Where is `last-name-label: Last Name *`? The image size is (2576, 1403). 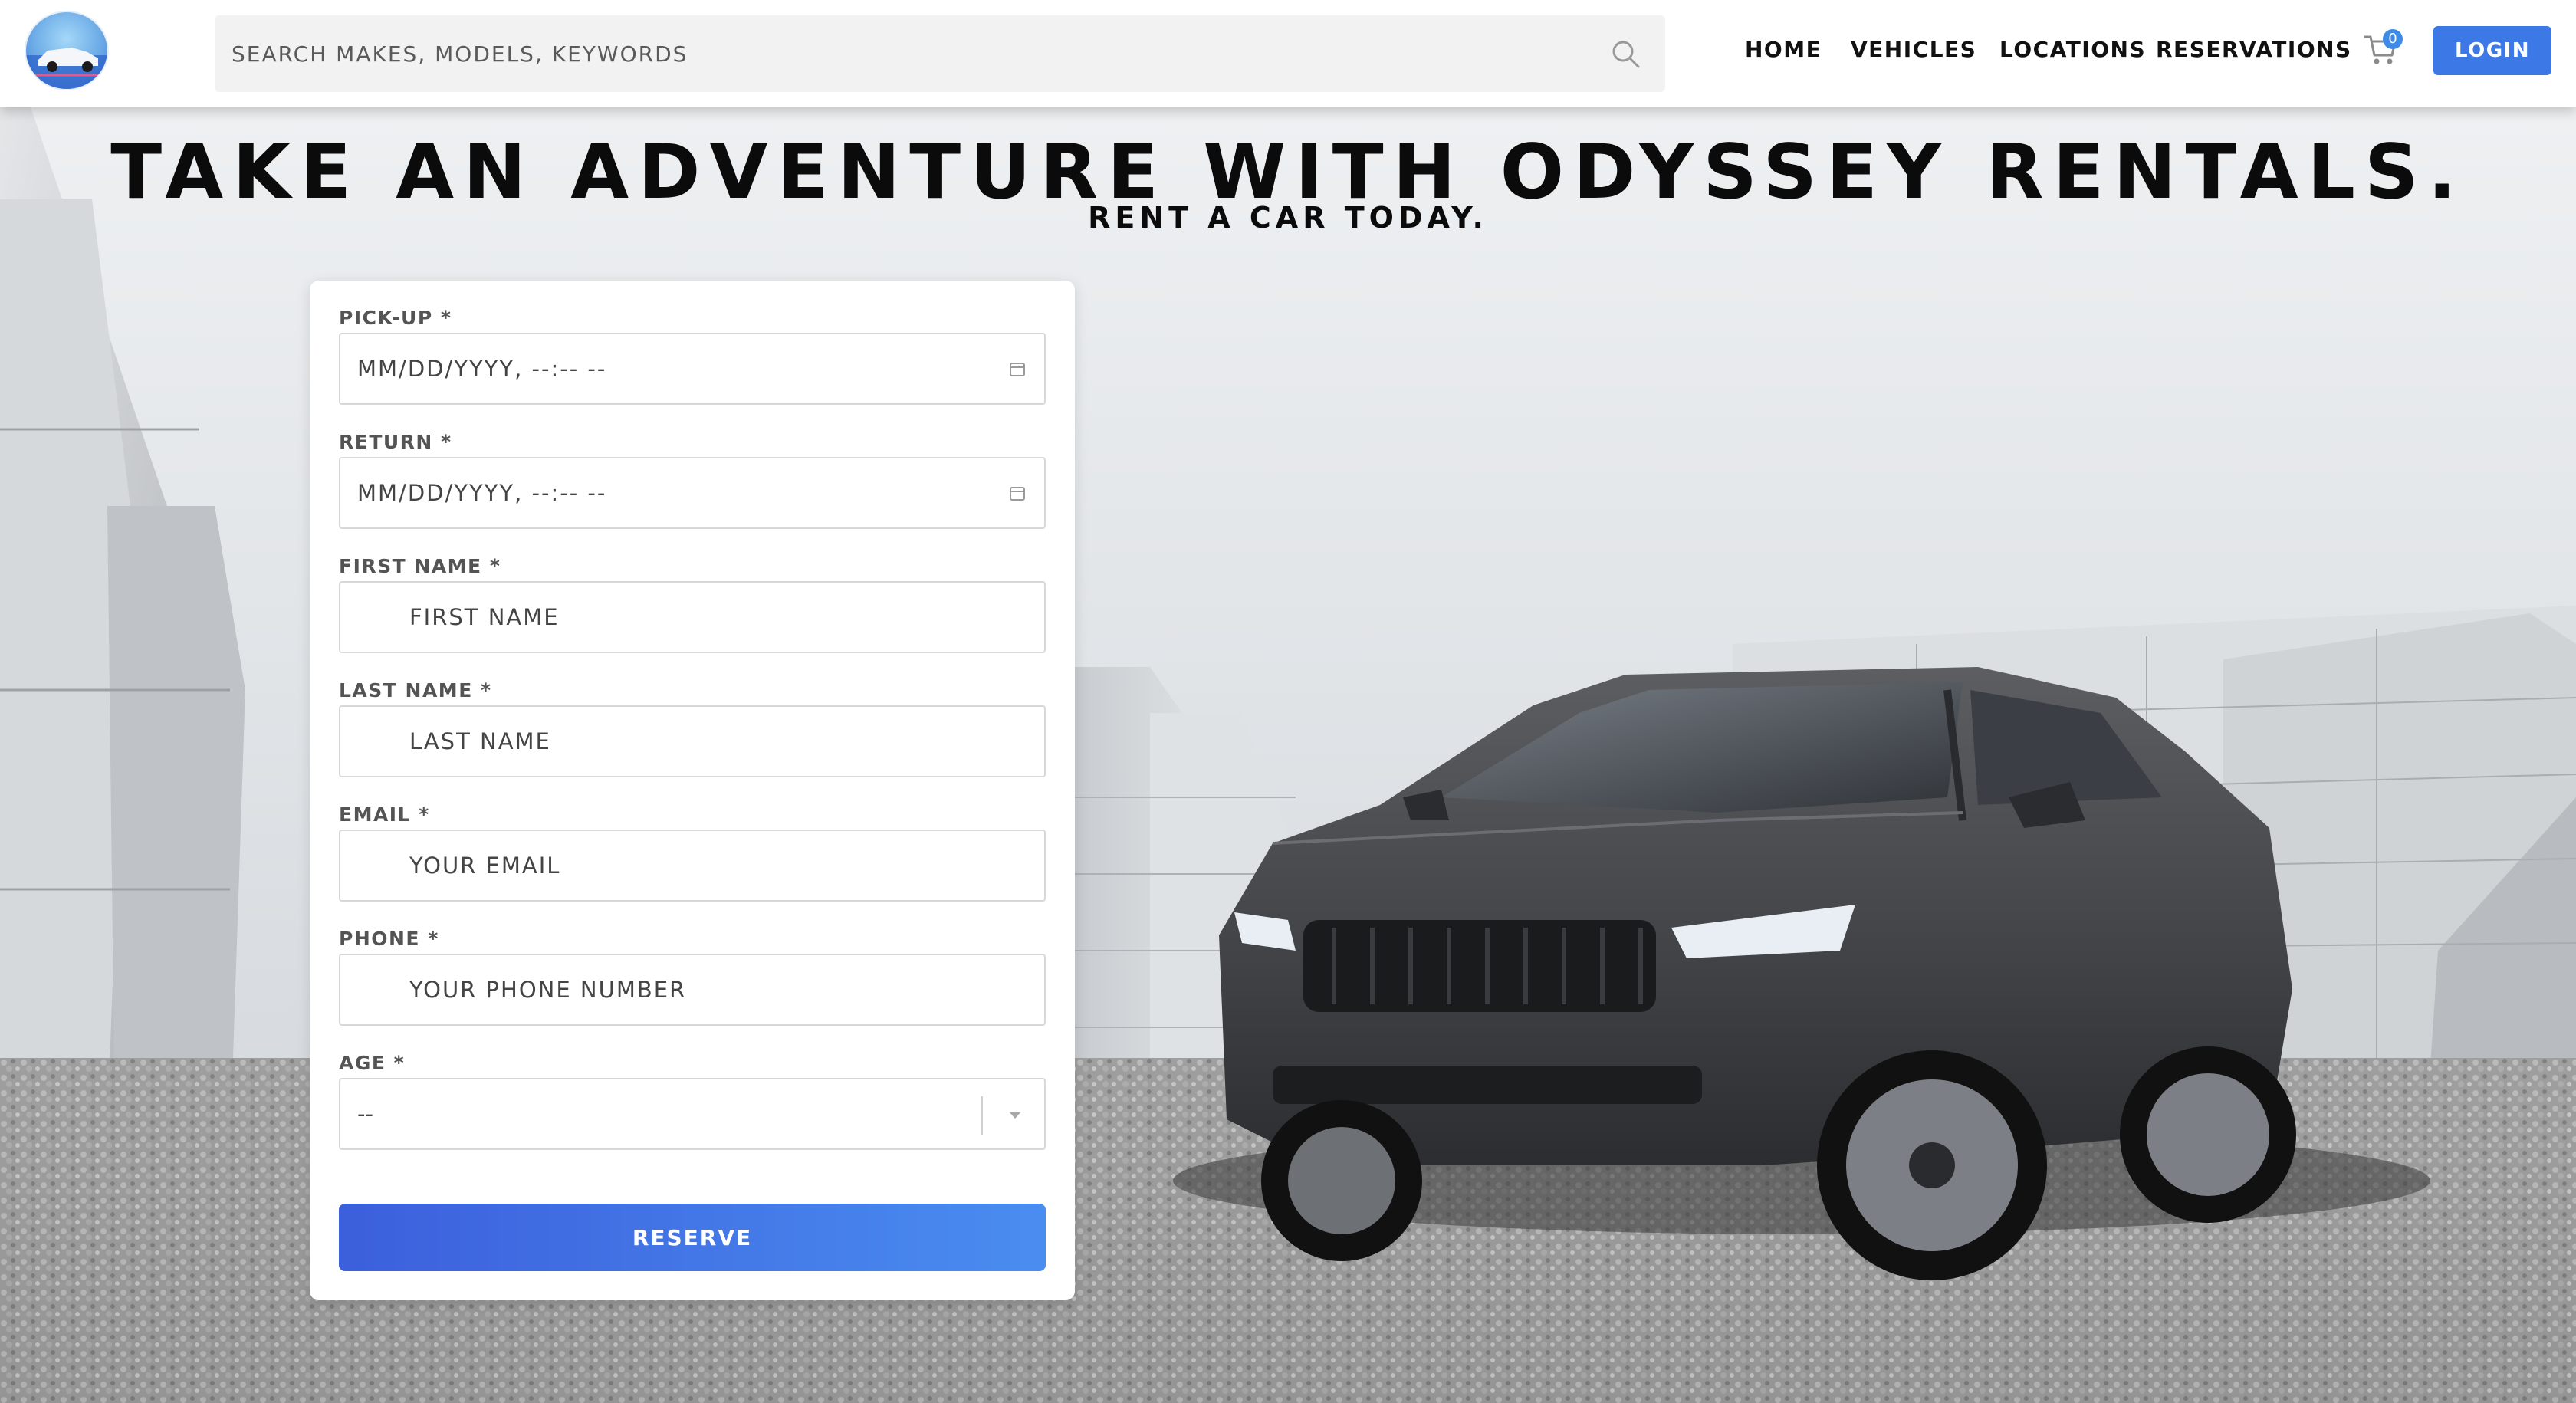 last-name-label: Last Name * is located at coordinates (416, 691).